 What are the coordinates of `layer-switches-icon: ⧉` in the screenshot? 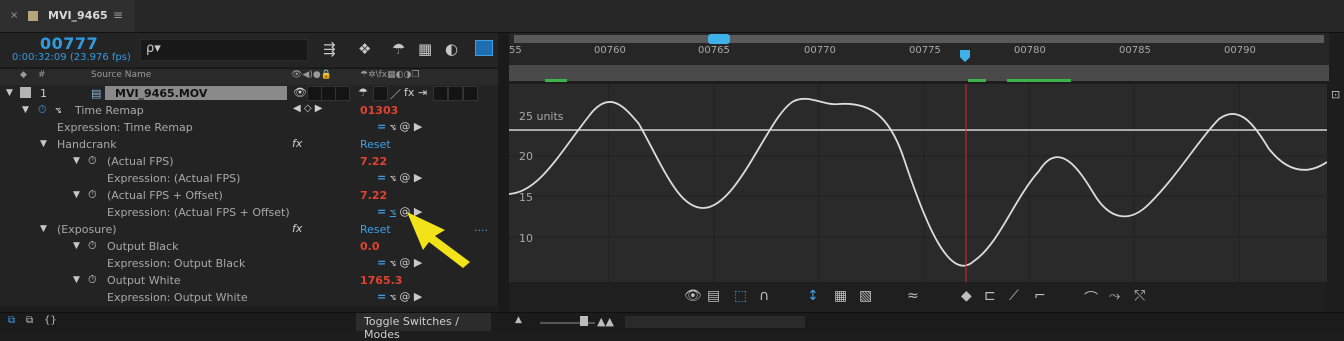 It's located at (11, 320).